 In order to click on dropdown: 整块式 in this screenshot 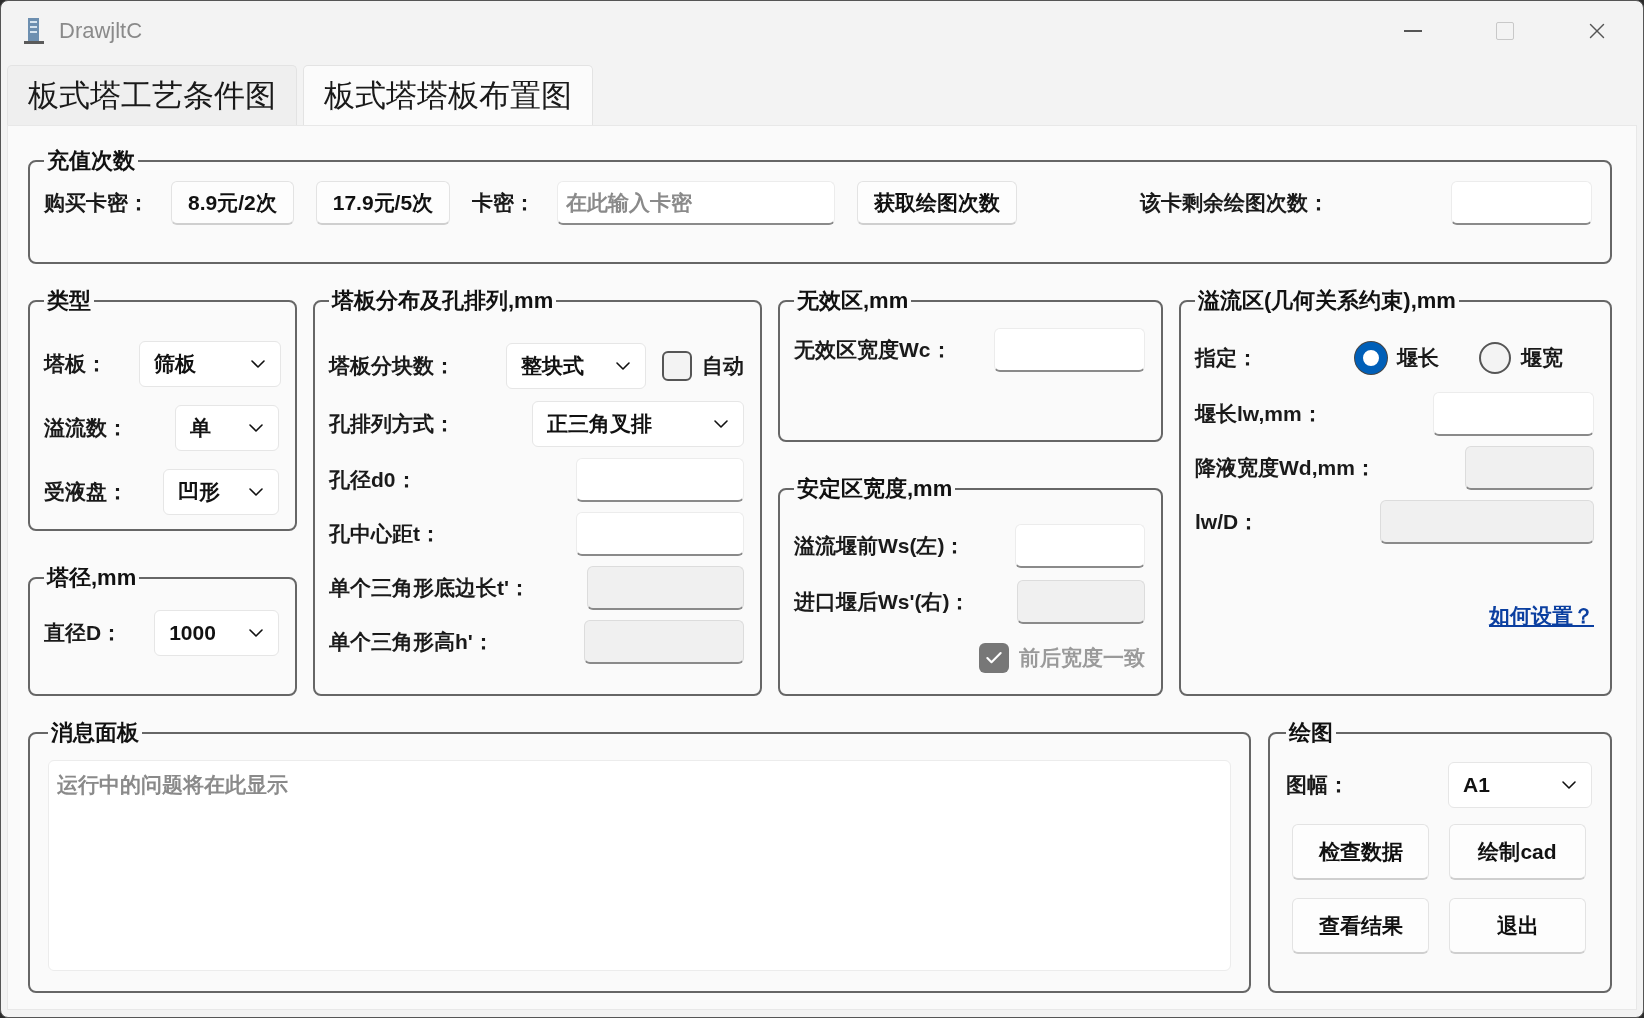, I will do `click(576, 366)`.